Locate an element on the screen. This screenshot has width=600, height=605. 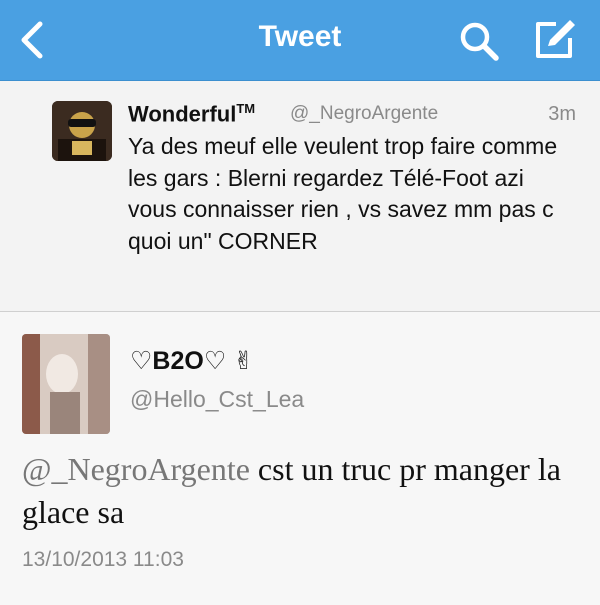
author-handle: @Hello_Cst_Lea is located at coordinates (217, 399).